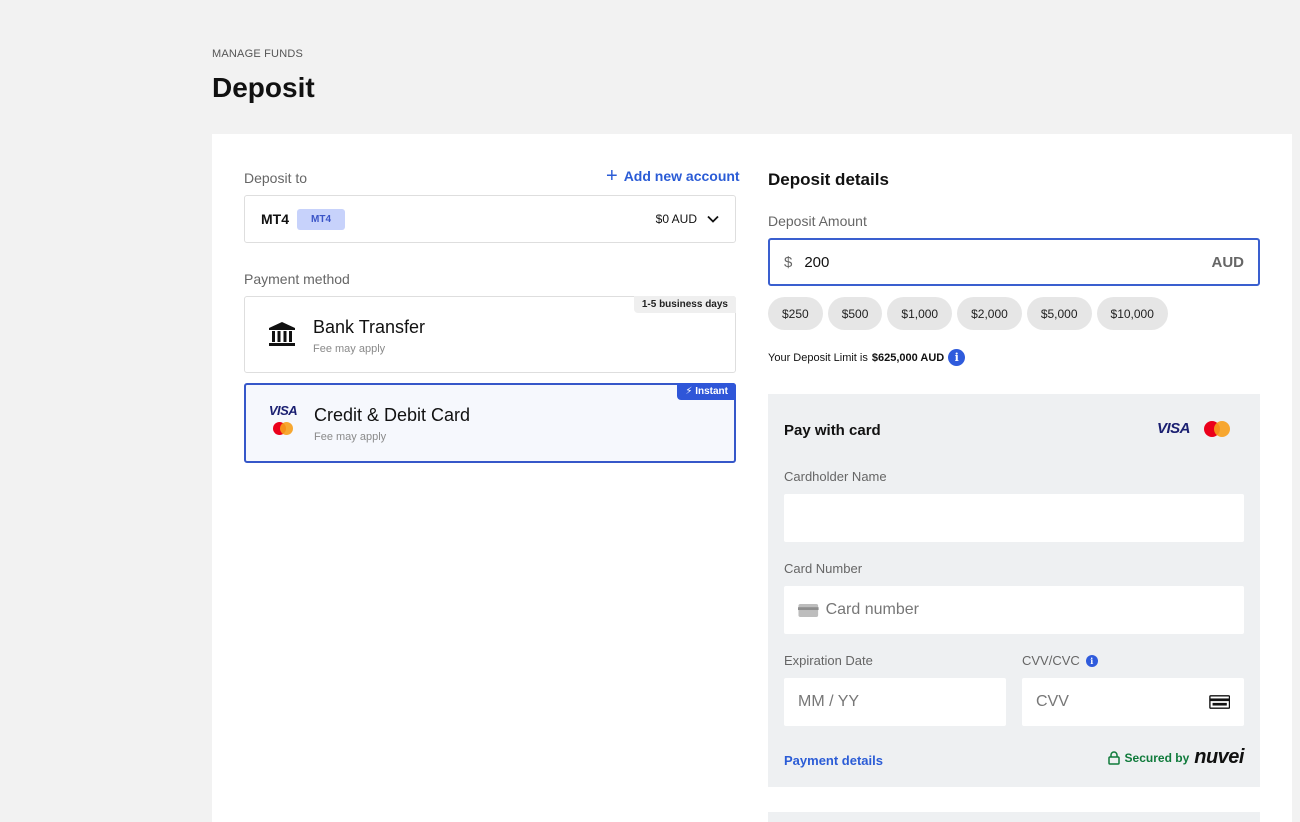  I want to click on currency-symbol: $, so click(788, 262).